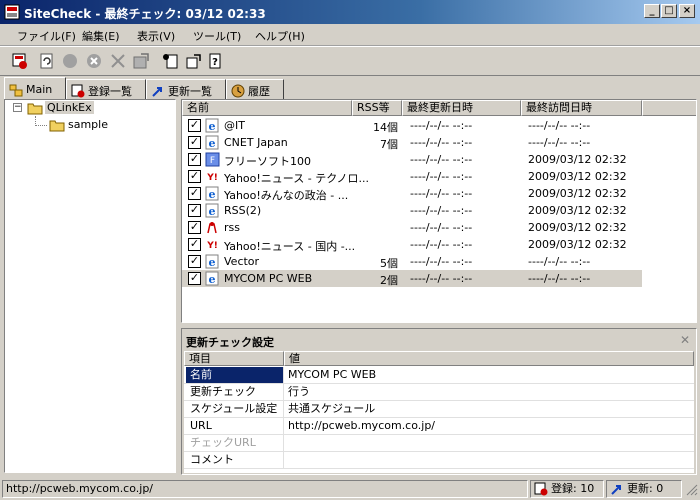 The height and width of the screenshot is (500, 700). I want to click on collapse-toggle: −, so click(17, 107).